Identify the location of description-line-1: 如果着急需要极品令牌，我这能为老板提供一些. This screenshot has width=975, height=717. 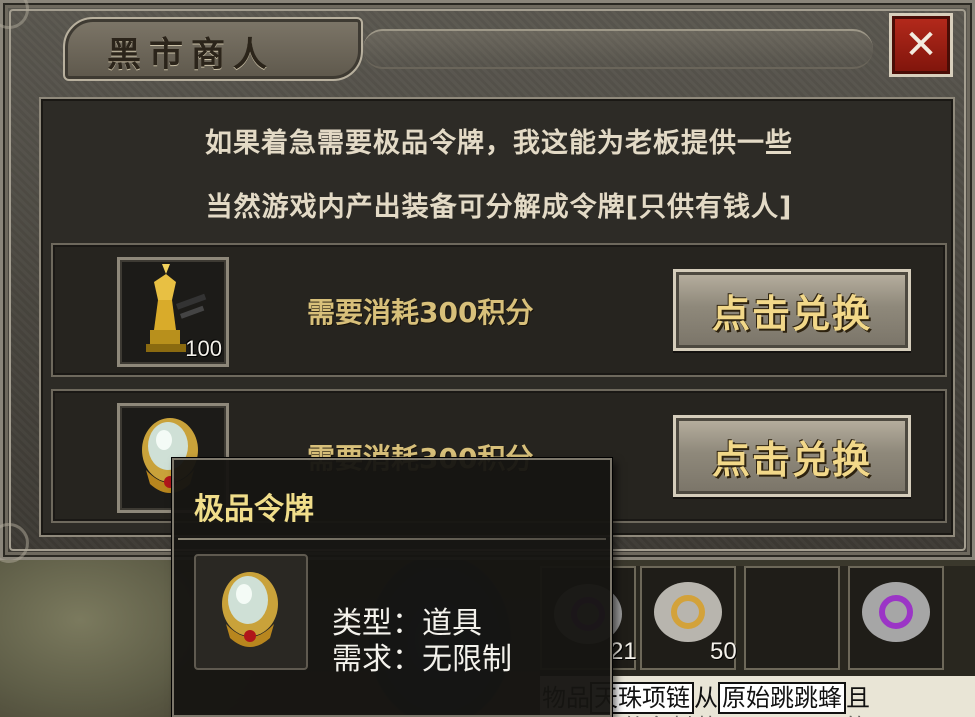
(499, 143).